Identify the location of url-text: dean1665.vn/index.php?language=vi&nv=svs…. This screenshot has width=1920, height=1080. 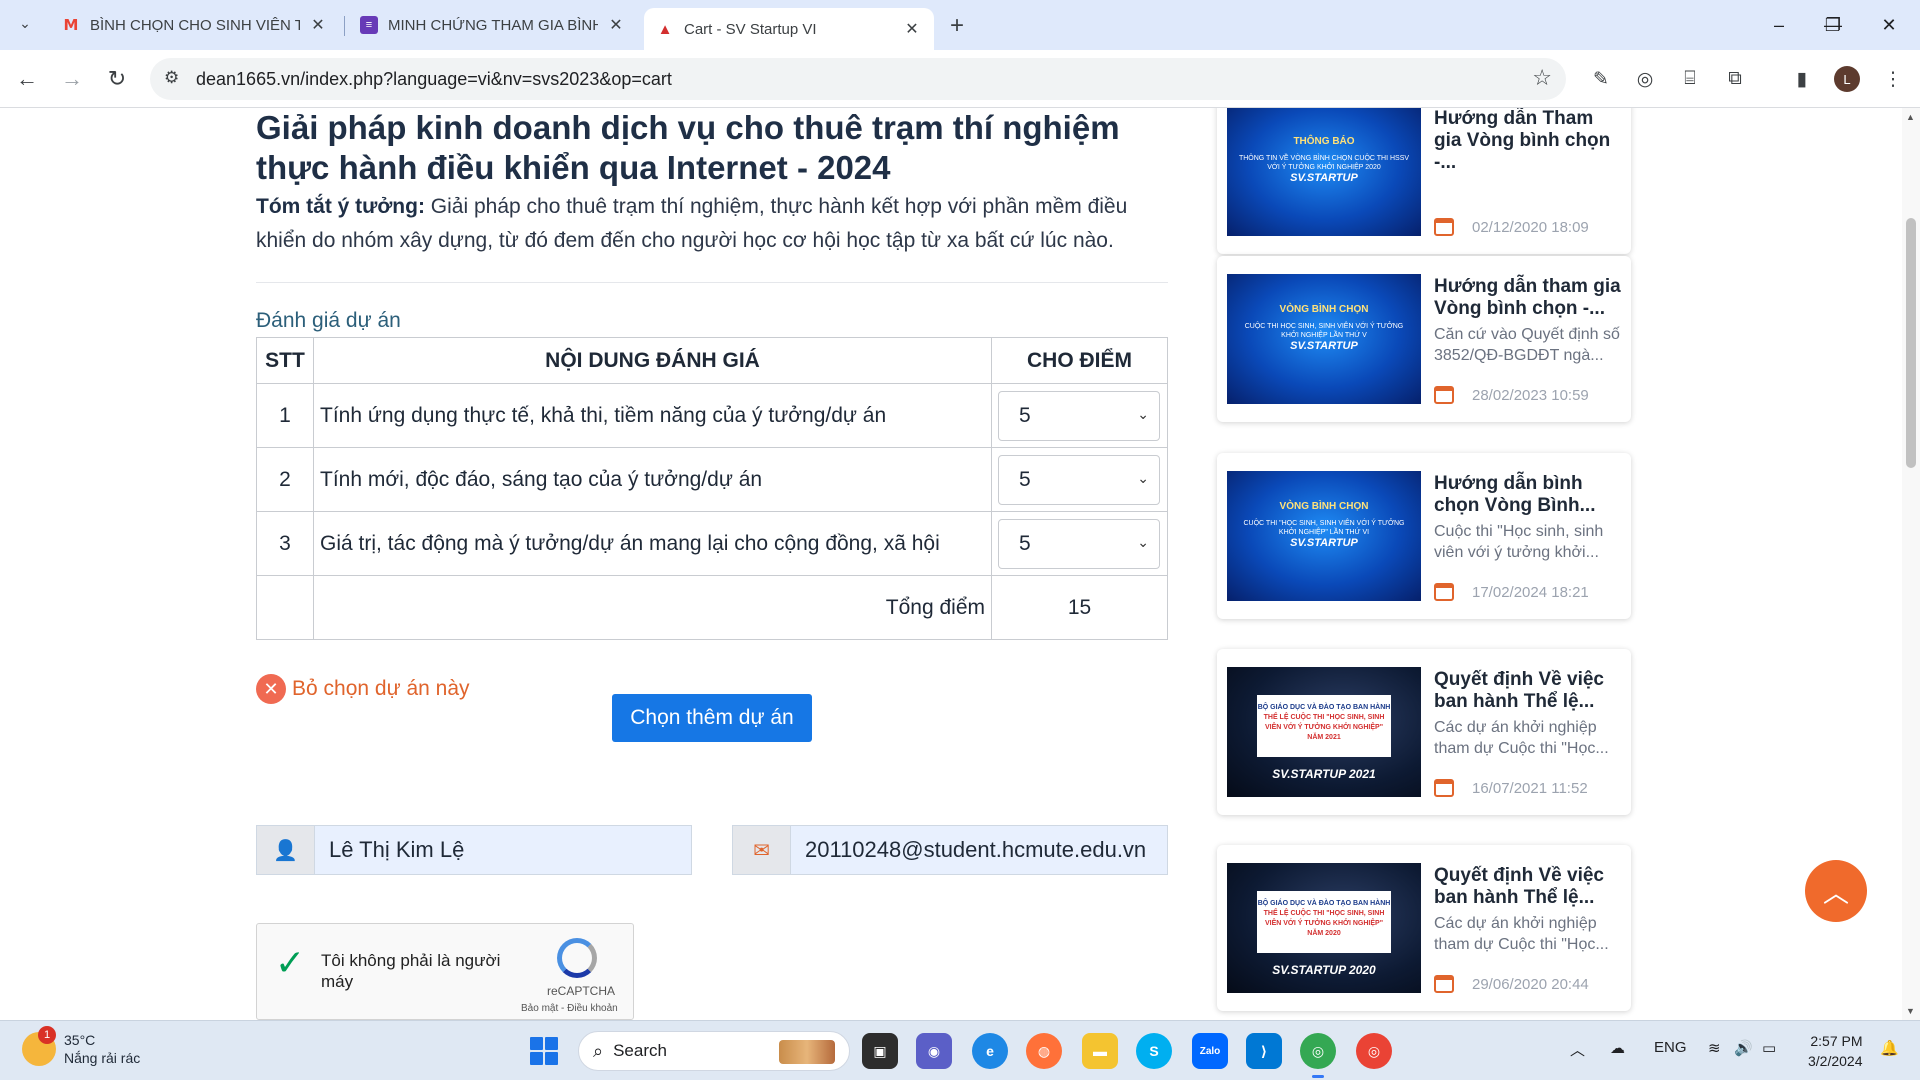
(434, 79).